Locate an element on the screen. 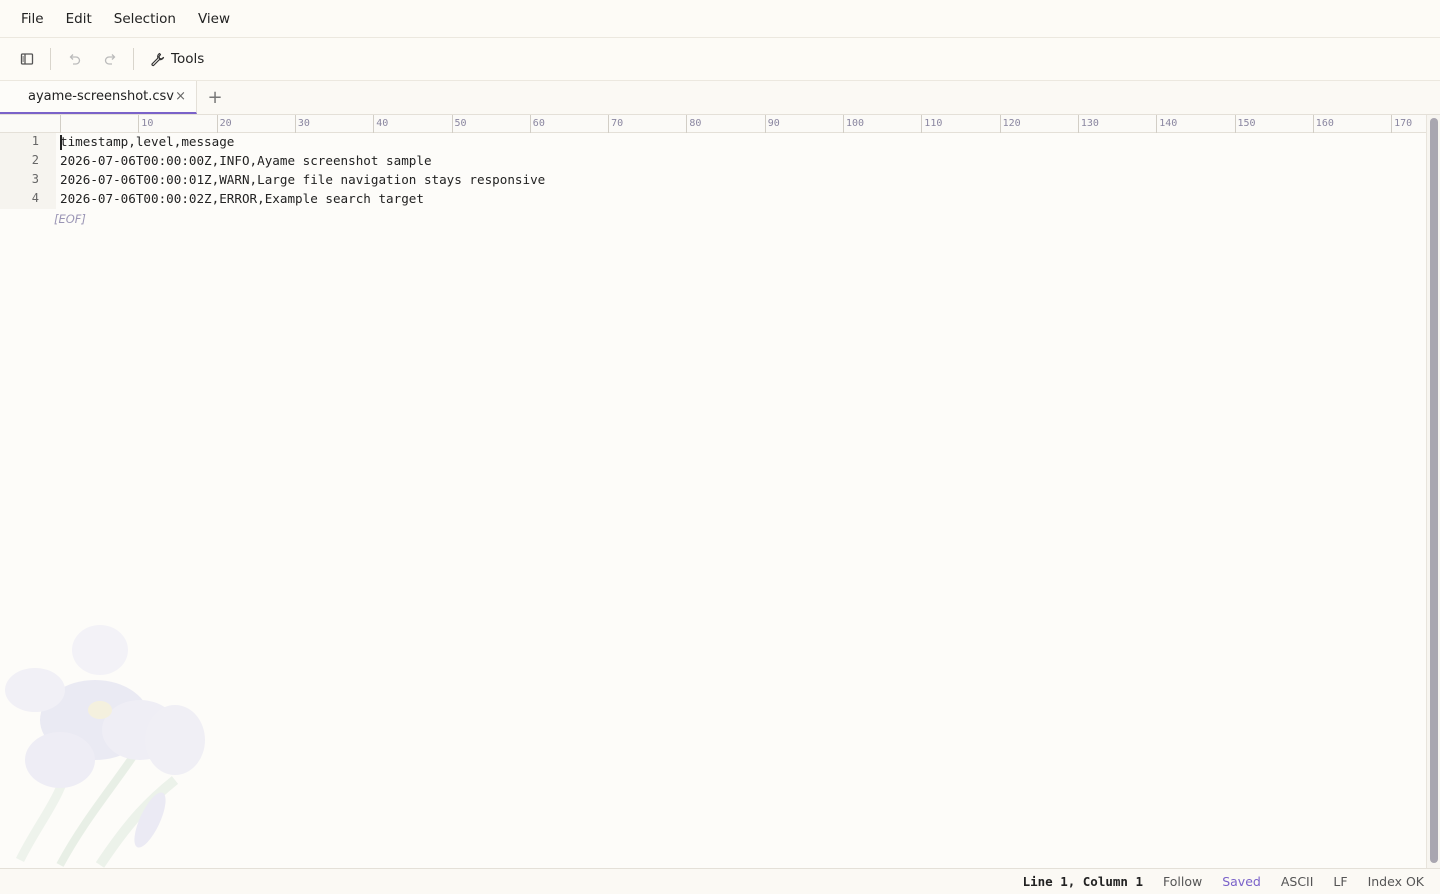 The image size is (1440, 894). ruler-tick: 140 is located at coordinates (1166, 124).